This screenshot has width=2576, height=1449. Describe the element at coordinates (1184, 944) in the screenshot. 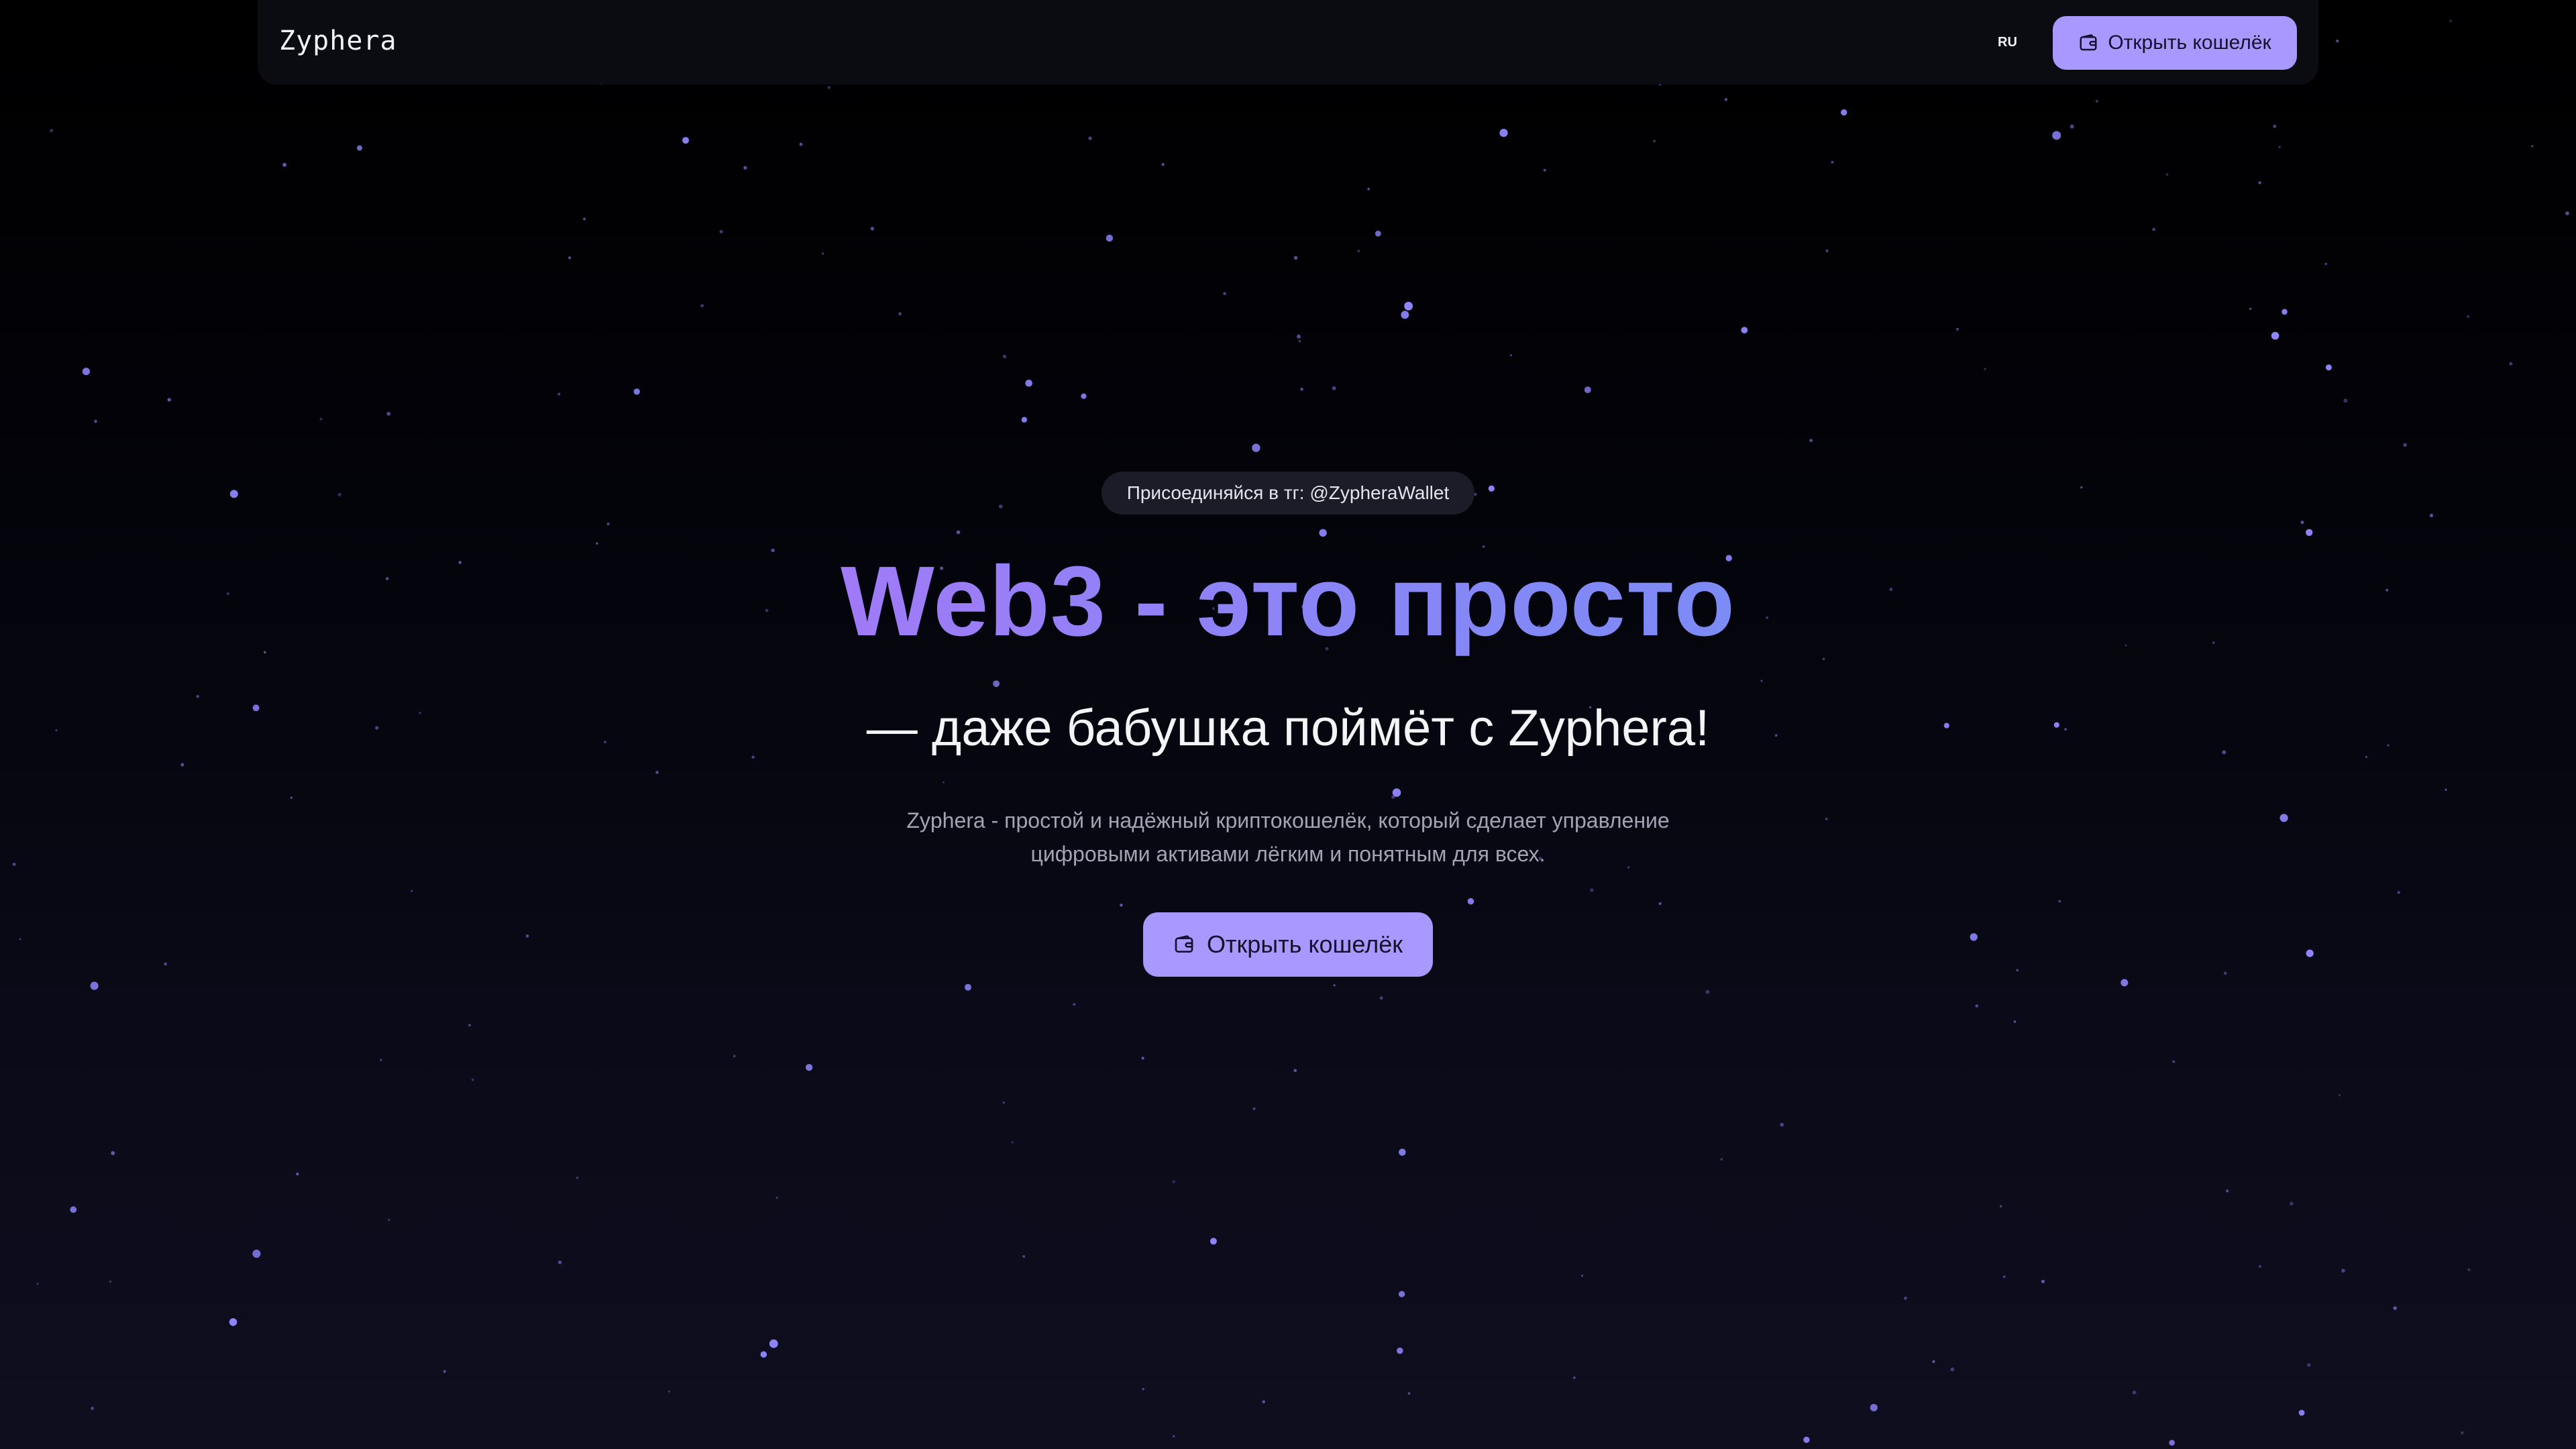

I see `wallet-icon` at that location.